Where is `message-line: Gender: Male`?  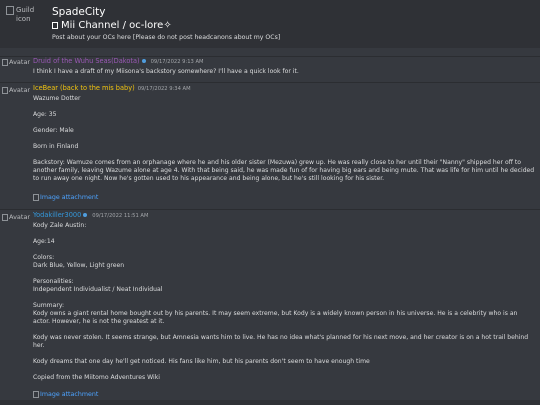 message-line: Gender: Male is located at coordinates (53, 130).